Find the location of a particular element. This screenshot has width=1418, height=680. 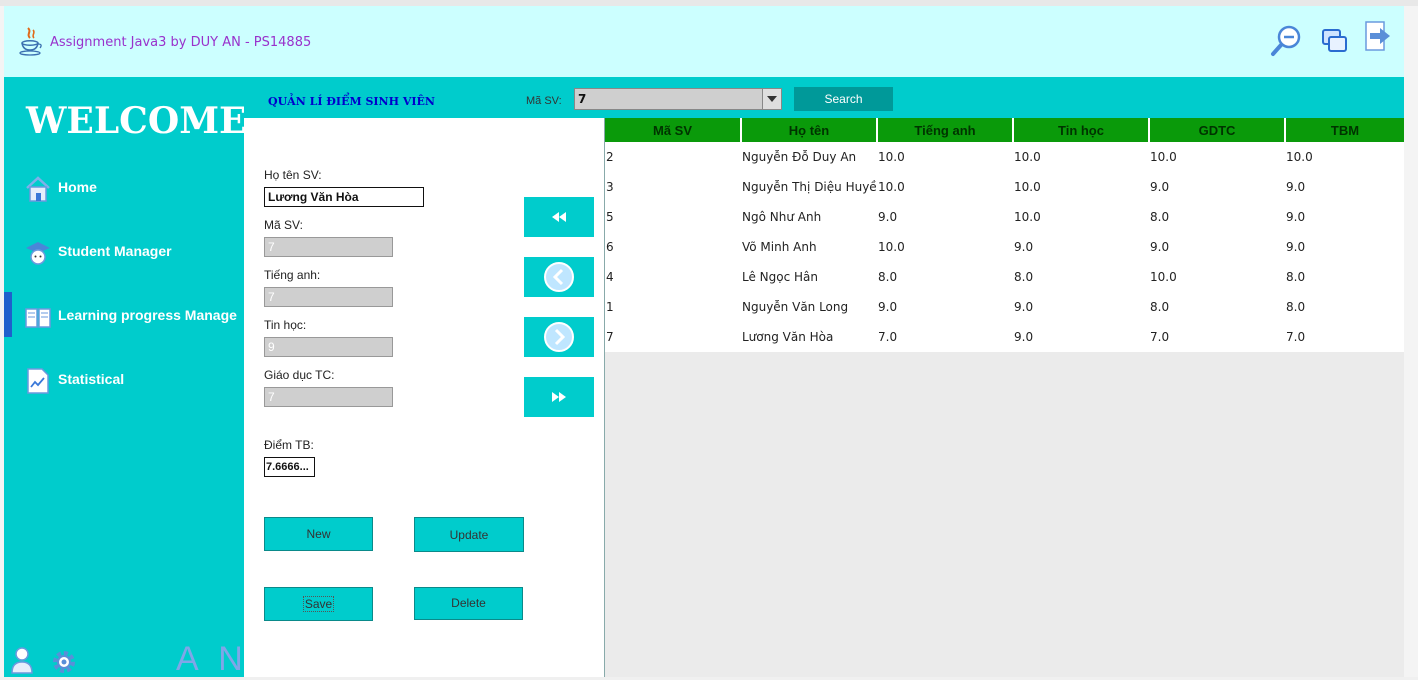

table-cell: Nguyễn Văn Long is located at coordinates (795, 307).